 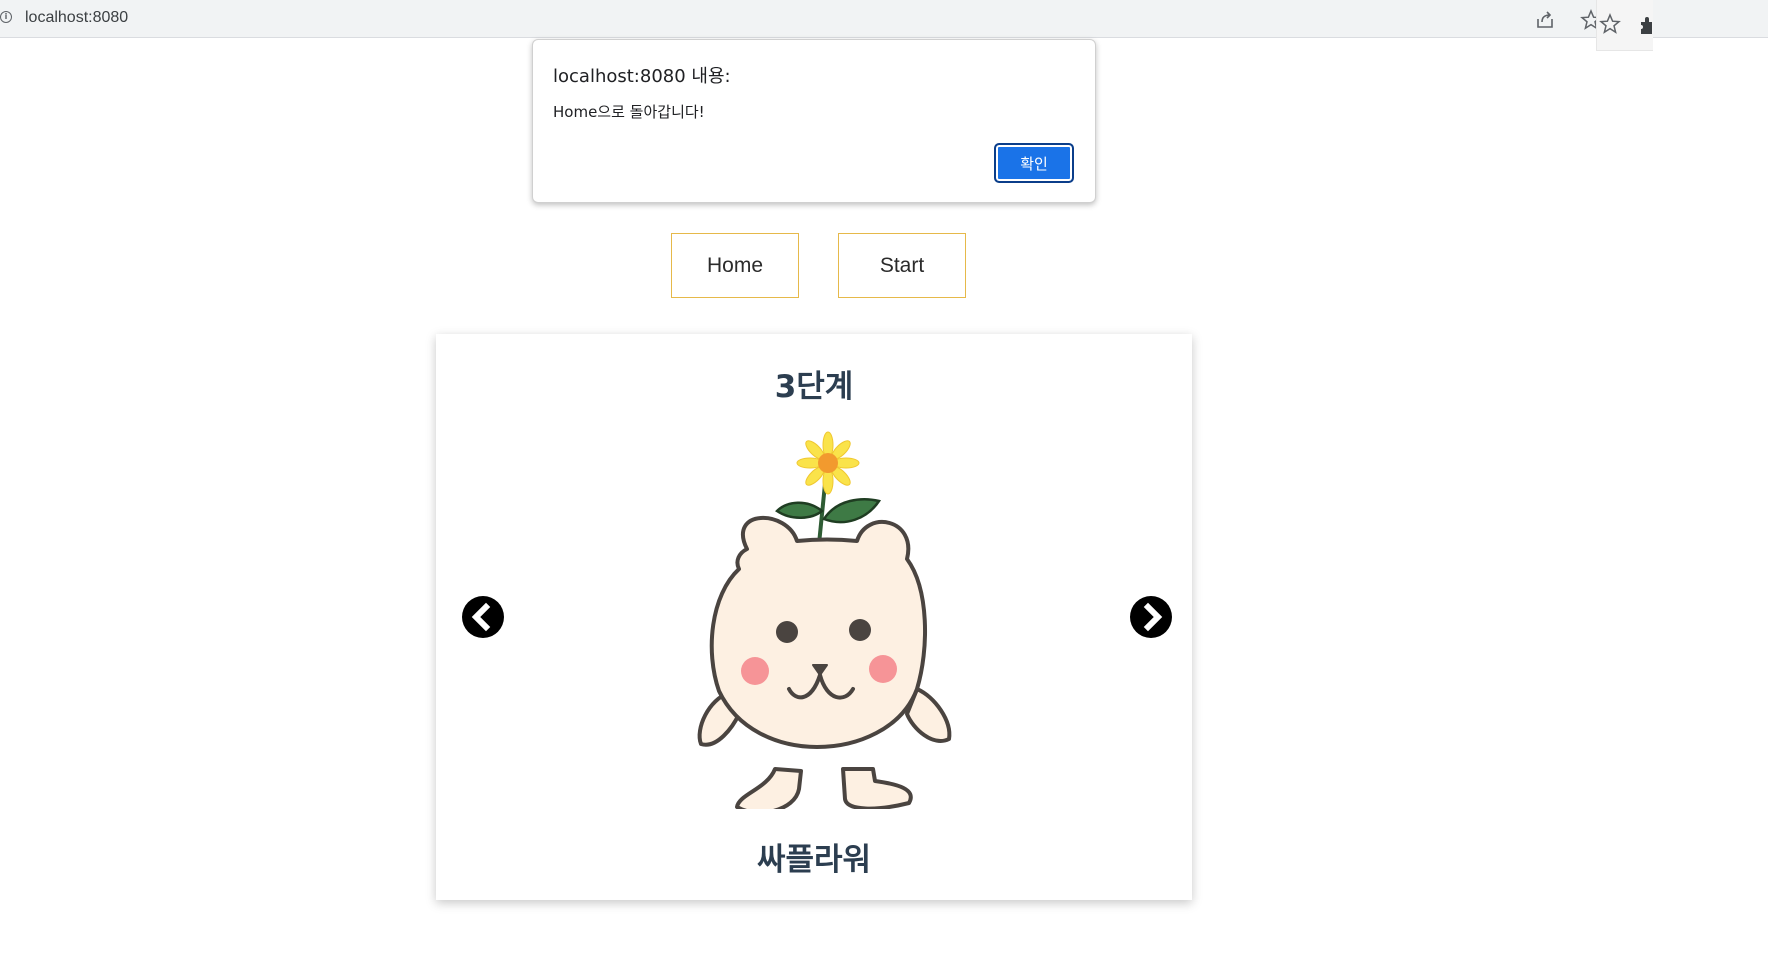 I want to click on start-button: Start, so click(x=902, y=265).